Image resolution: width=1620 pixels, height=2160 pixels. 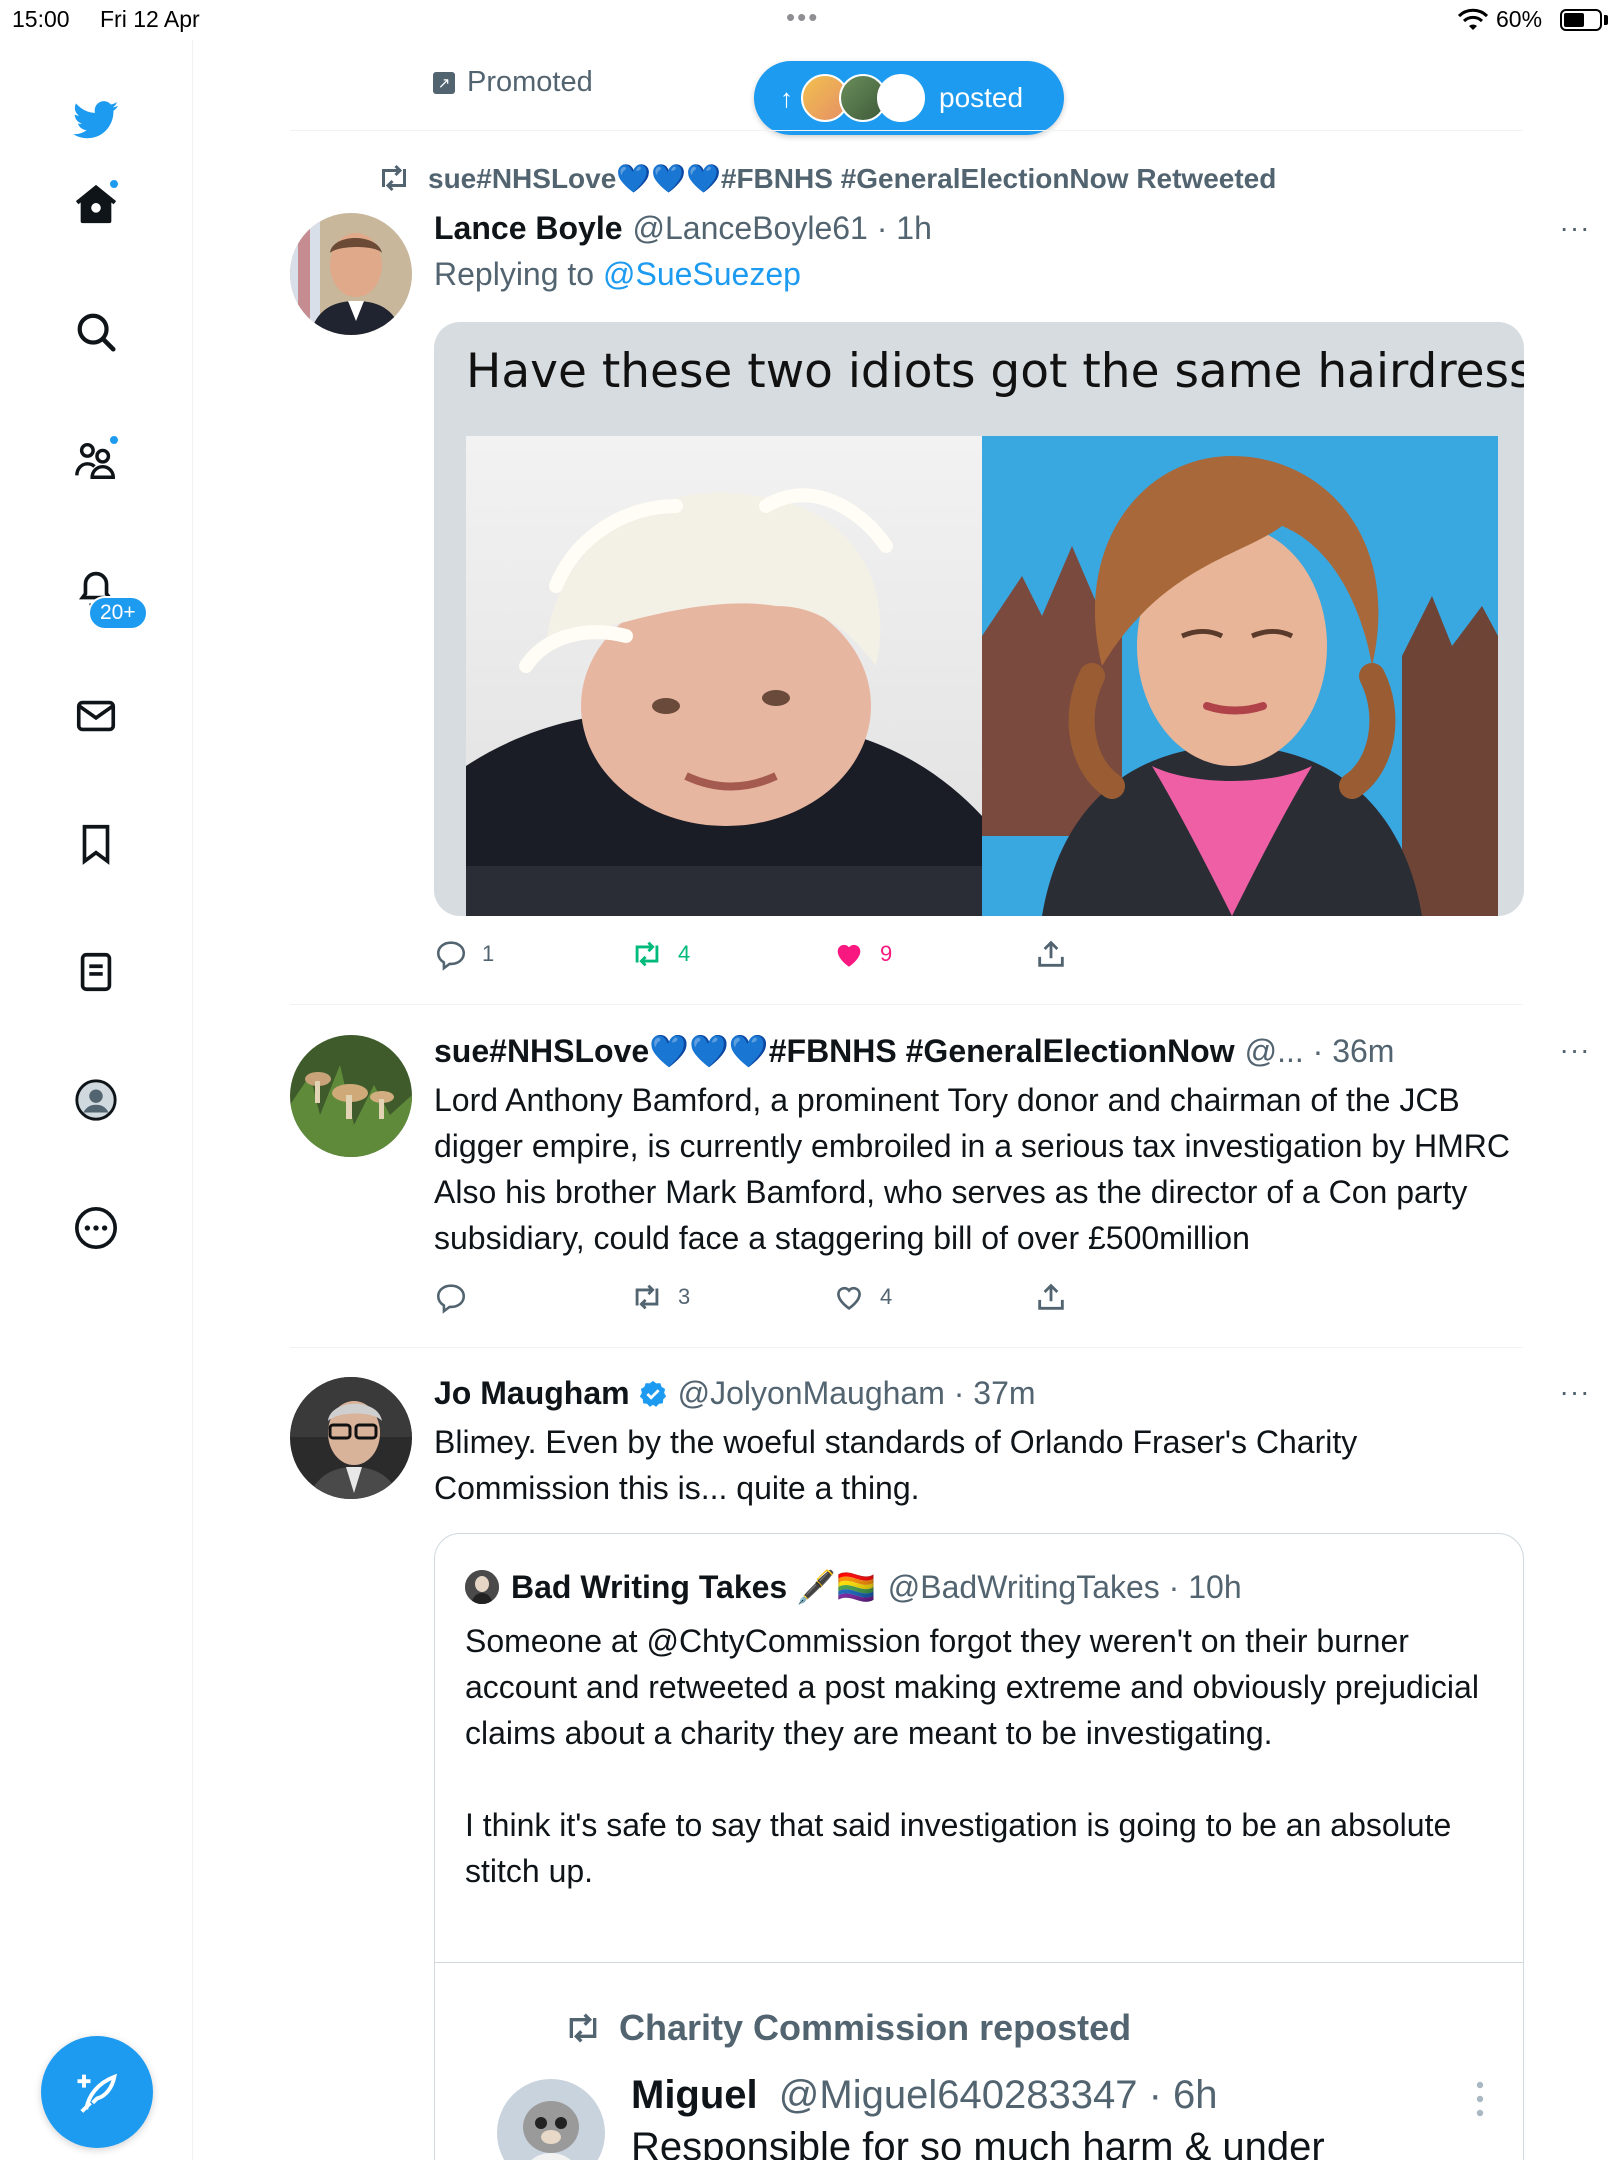 What do you see at coordinates (886, 953) in the screenshot?
I see `like-count: 9` at bounding box center [886, 953].